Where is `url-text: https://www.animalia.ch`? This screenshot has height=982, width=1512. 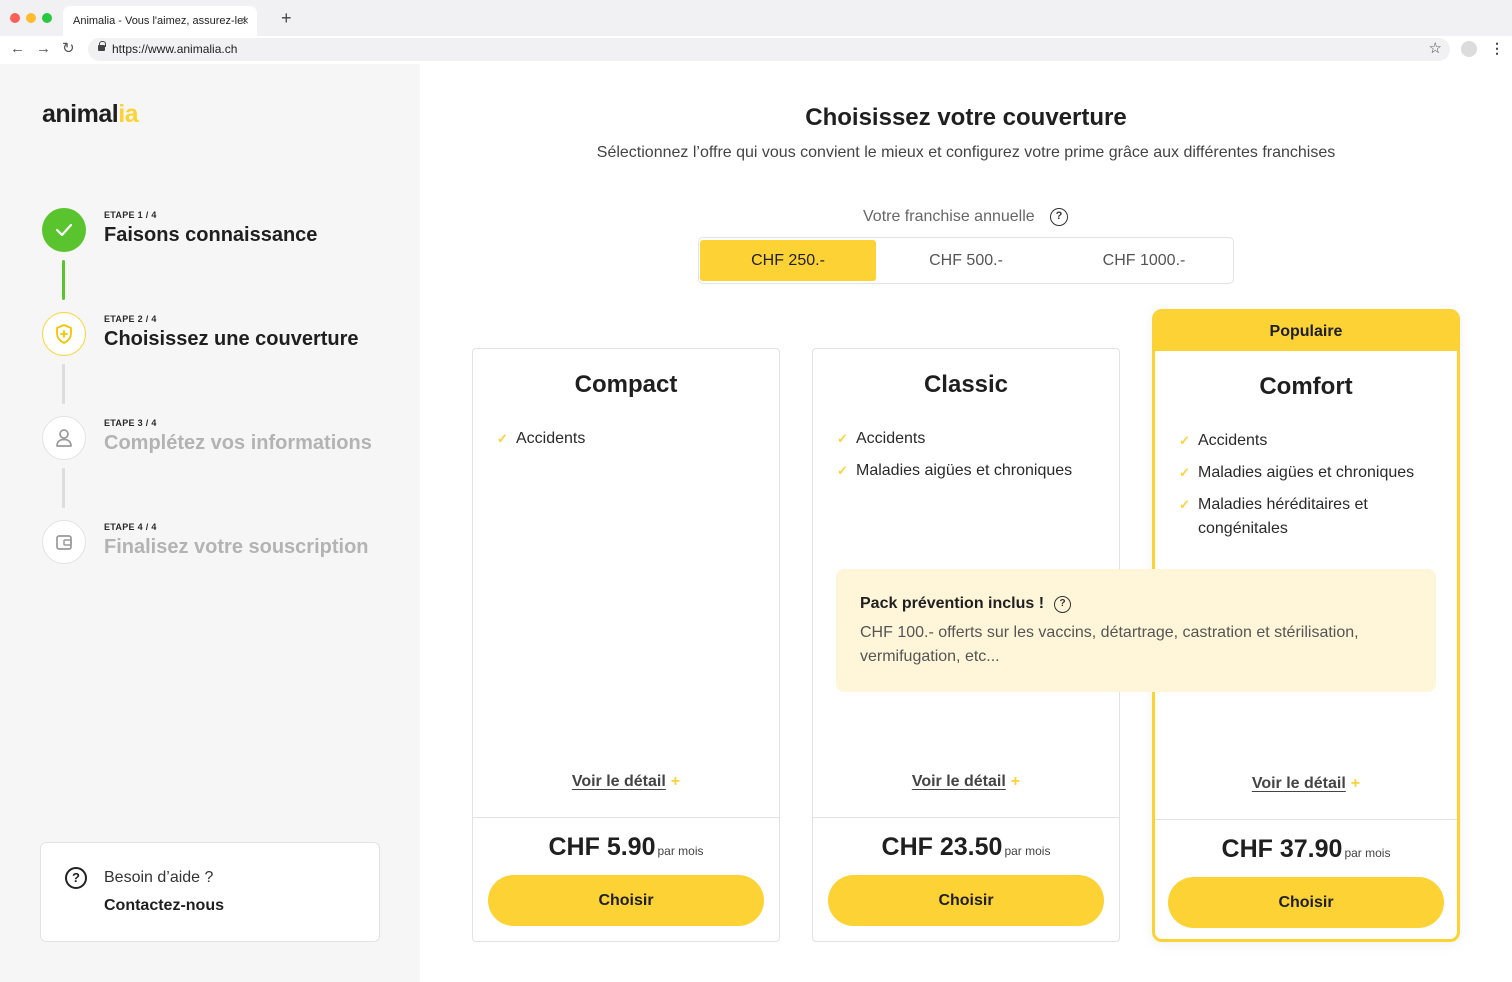 url-text: https://www.animalia.ch is located at coordinates (174, 49).